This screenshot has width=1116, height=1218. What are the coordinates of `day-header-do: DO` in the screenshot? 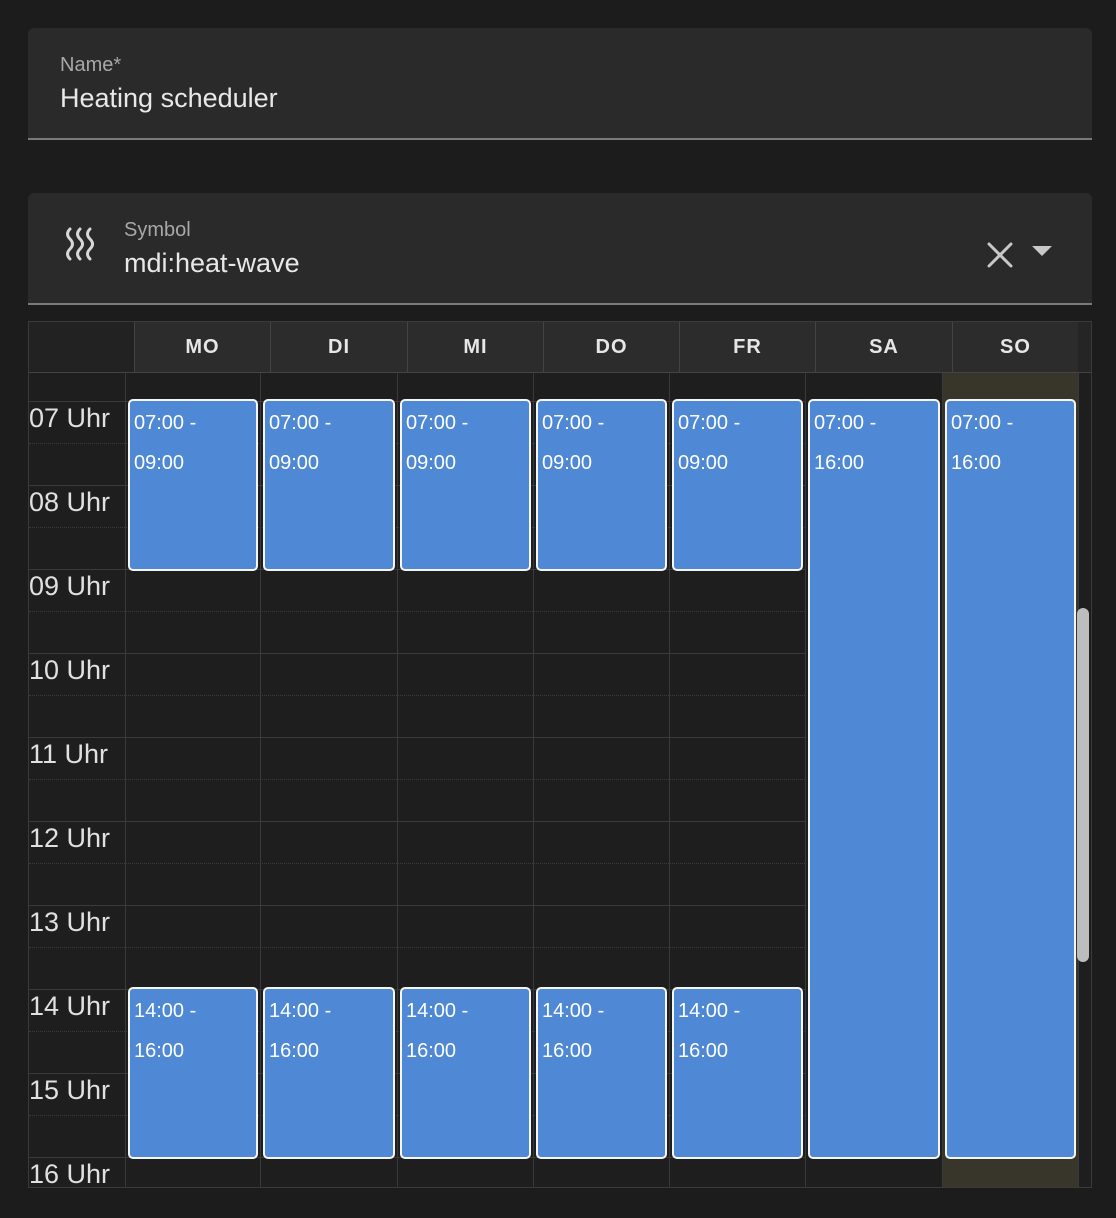 It's located at (611, 347).